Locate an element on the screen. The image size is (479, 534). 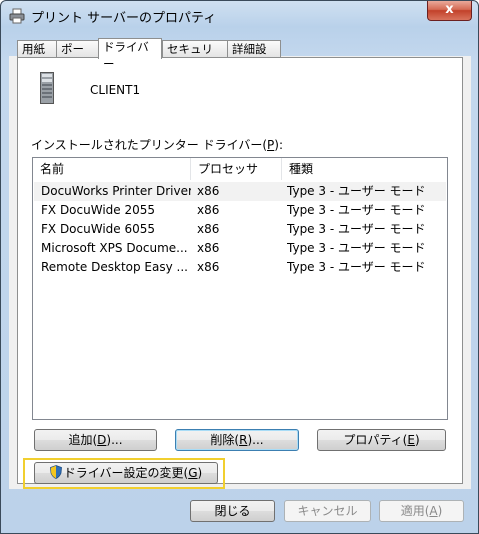
driver-name: FX DocuWide 2055 is located at coordinates (98, 210).